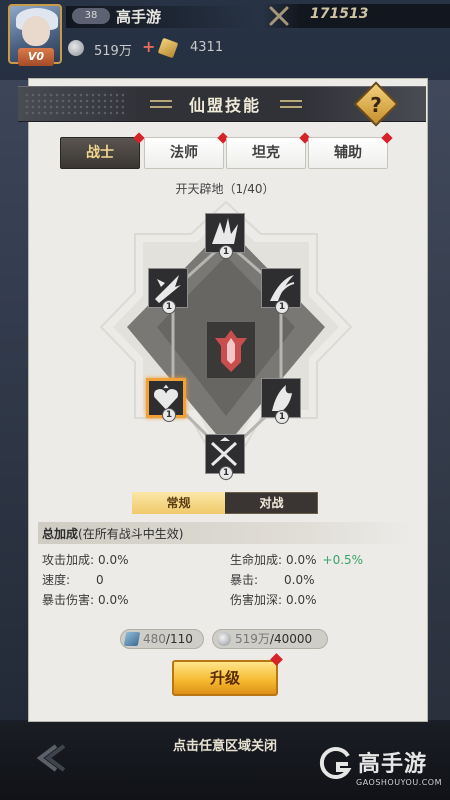  I want to click on stat-speed: 速度: 0, so click(73, 579).